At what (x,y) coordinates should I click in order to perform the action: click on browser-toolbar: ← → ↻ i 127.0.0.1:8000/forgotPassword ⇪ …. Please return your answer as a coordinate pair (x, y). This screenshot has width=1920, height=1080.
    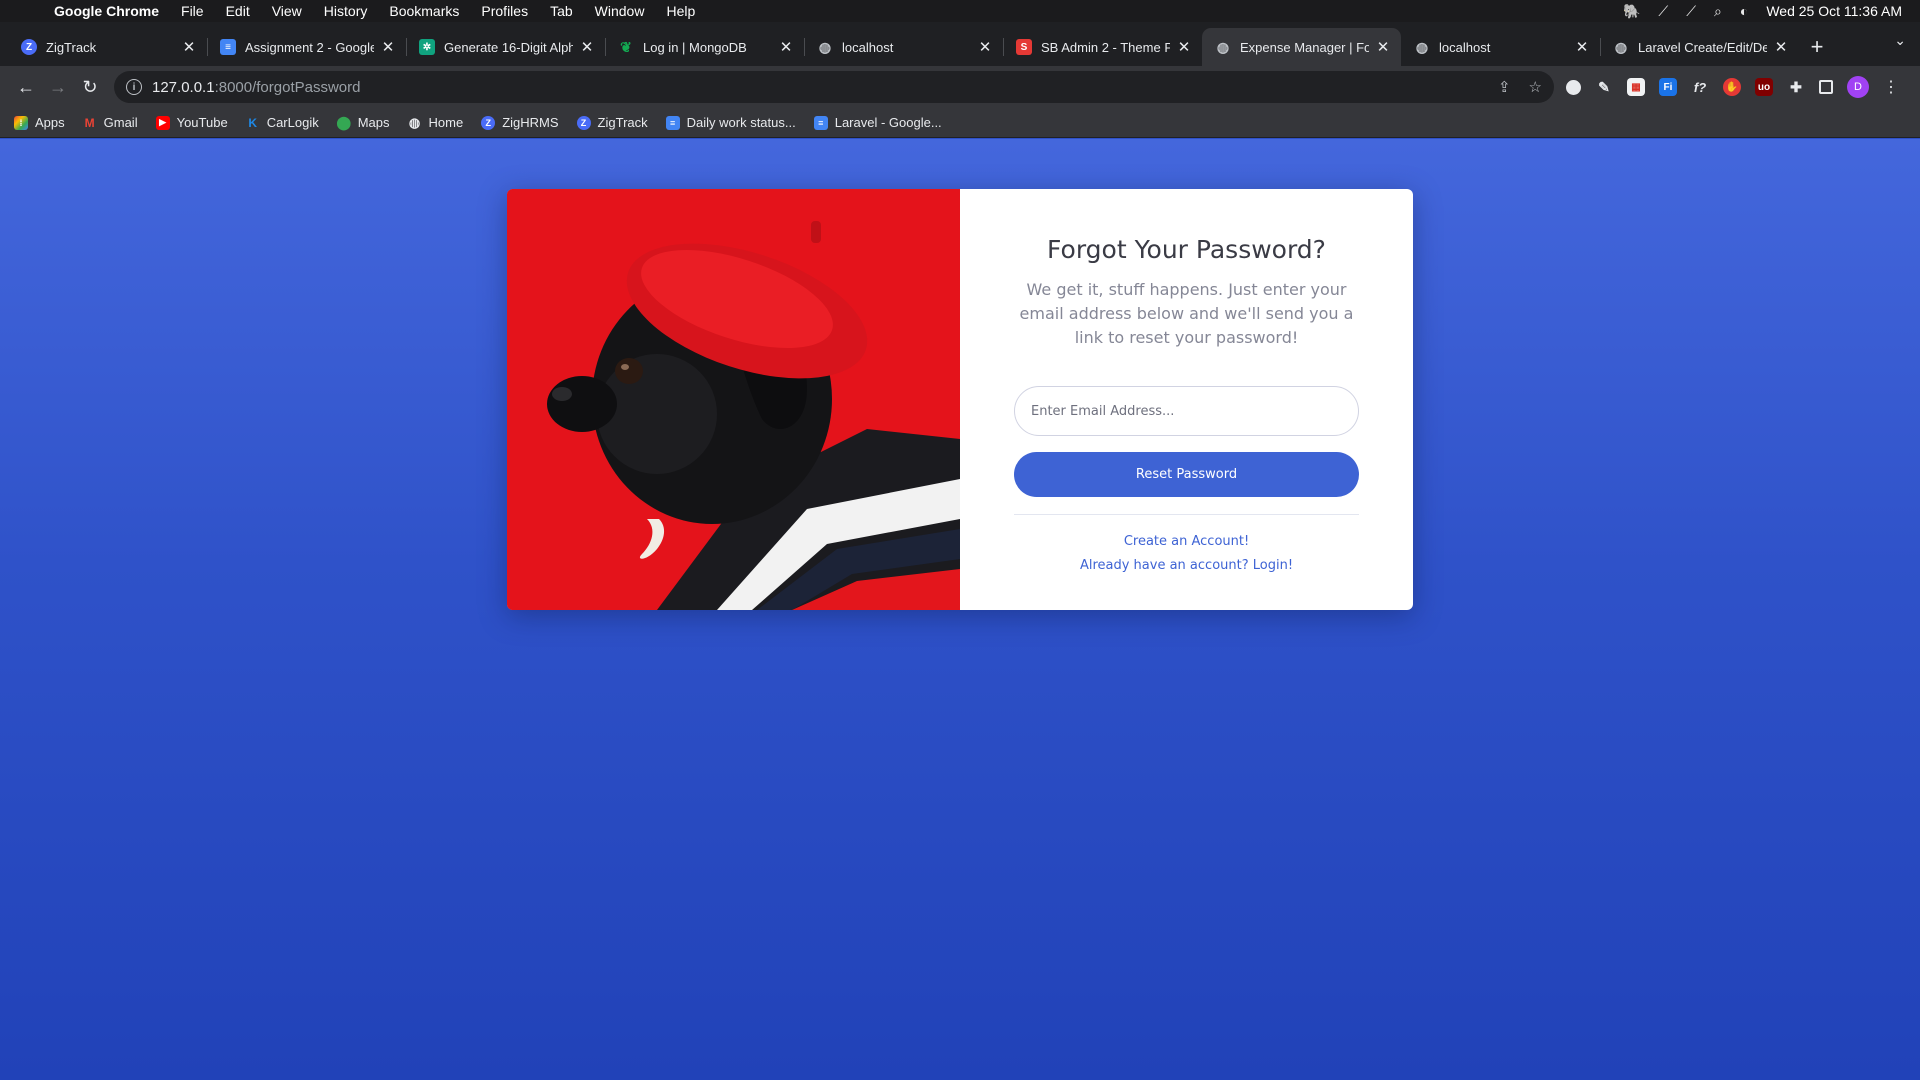
    Looking at the image, I should click on (960, 87).